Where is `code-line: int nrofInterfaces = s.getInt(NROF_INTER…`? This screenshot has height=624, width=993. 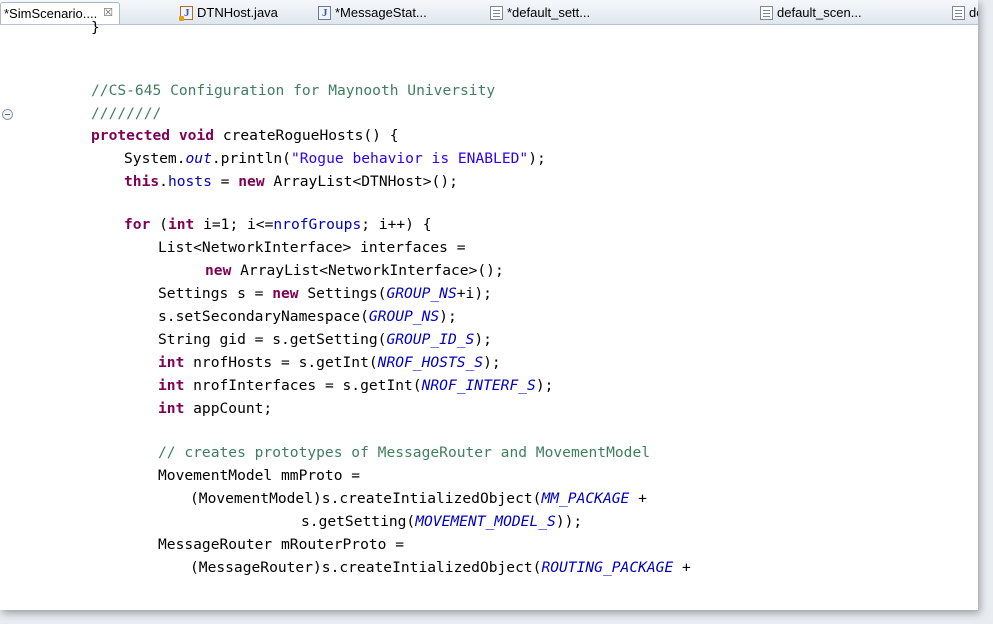
code-line: int nrofInterfaces = s.getInt(NROF_INTER… is located at coordinates (356, 385).